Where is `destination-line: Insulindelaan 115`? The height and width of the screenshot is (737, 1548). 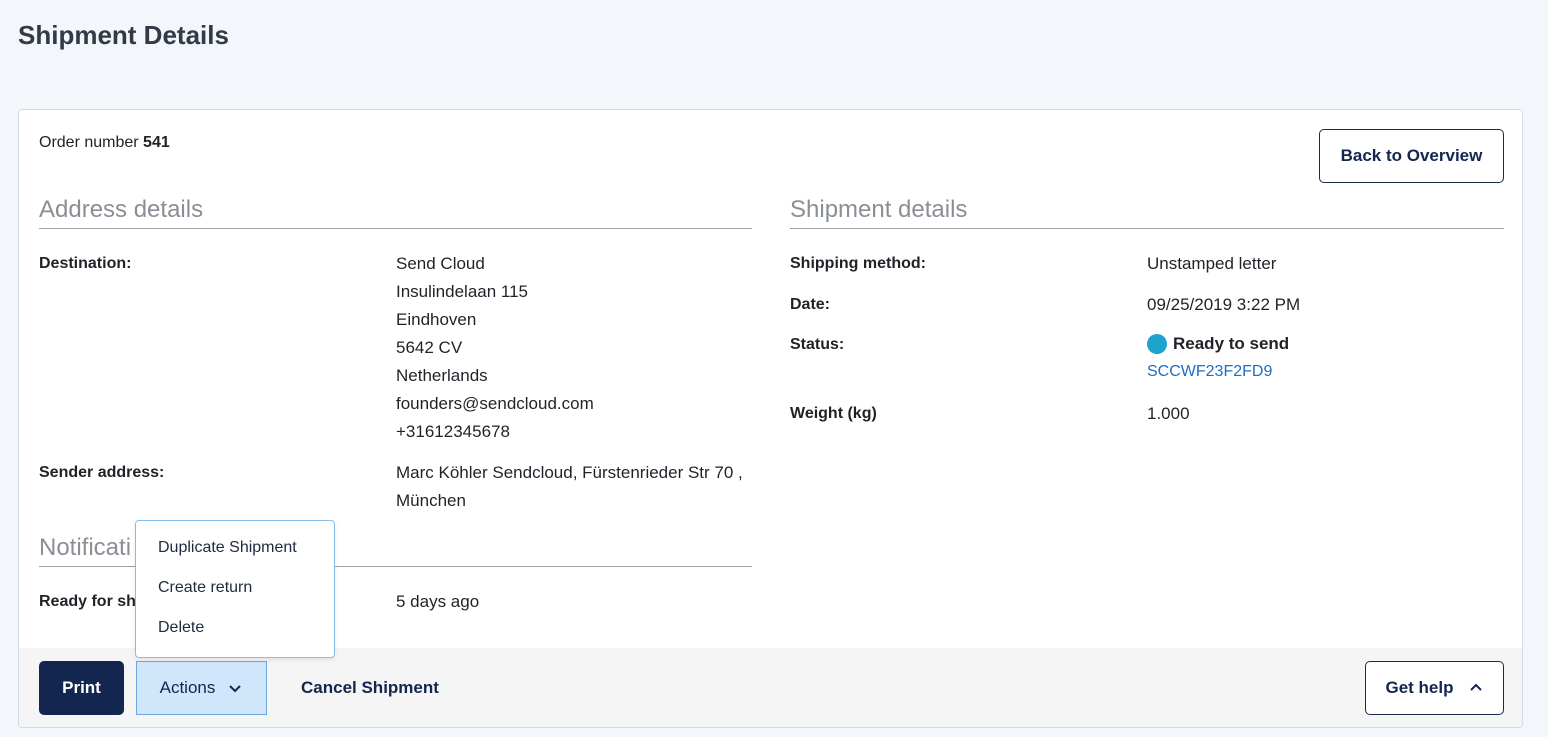 destination-line: Insulindelaan 115 is located at coordinates (462, 291).